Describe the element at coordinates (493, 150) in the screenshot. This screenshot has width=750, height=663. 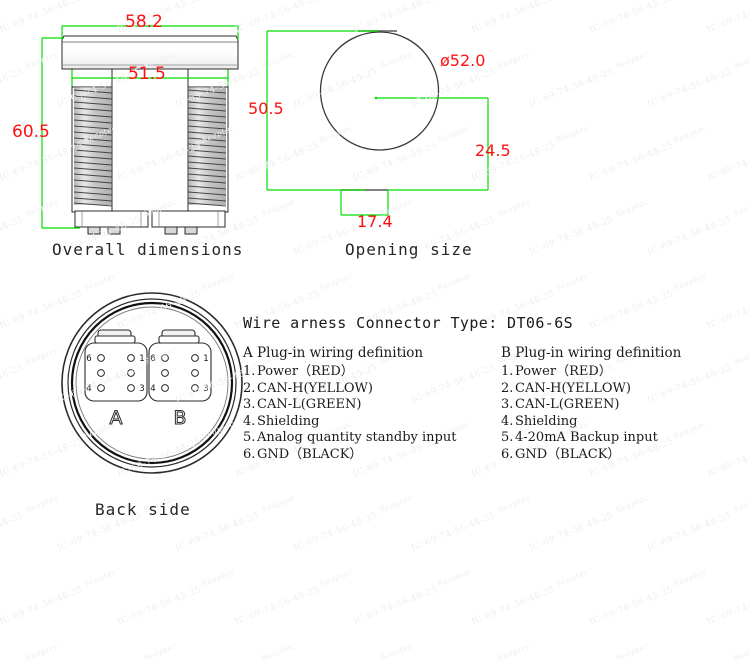
I see `dimension-opening-offset: 24.5` at that location.